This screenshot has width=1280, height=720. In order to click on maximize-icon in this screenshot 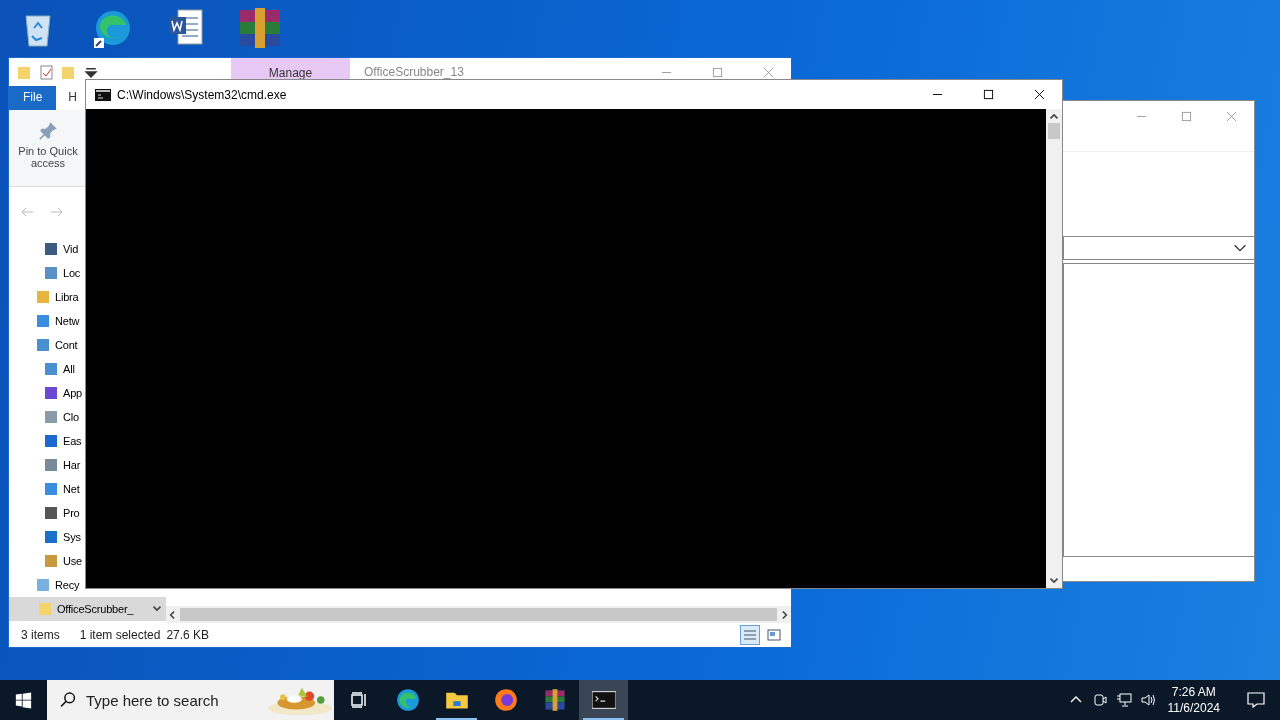, I will do `click(988, 94)`.